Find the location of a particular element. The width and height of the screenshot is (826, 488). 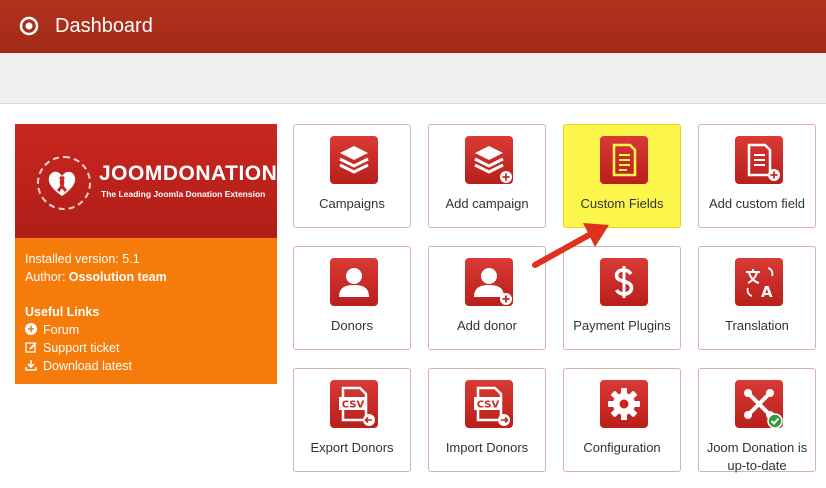

tile-donors-label: Donors is located at coordinates (352, 325).